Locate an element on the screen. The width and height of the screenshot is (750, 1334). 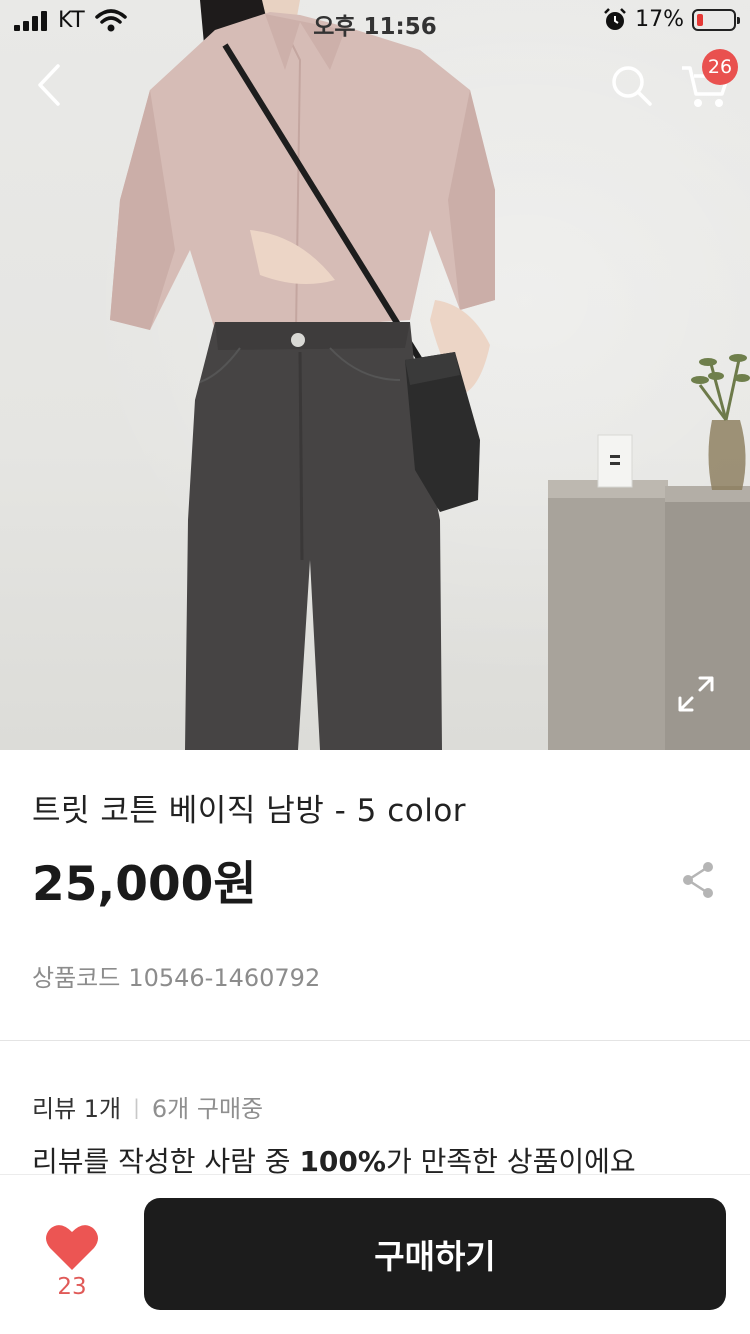
alarm-icon is located at coordinates (615, 18).